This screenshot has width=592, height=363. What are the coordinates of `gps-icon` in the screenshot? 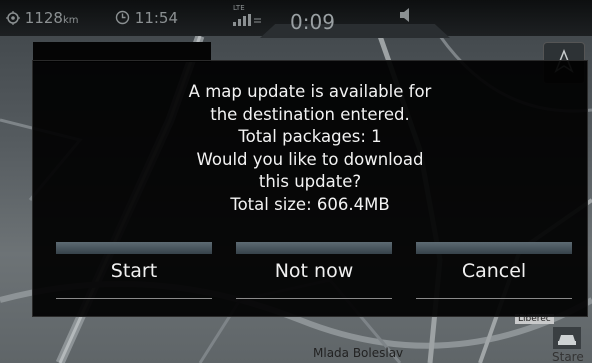 It's located at (13, 18).